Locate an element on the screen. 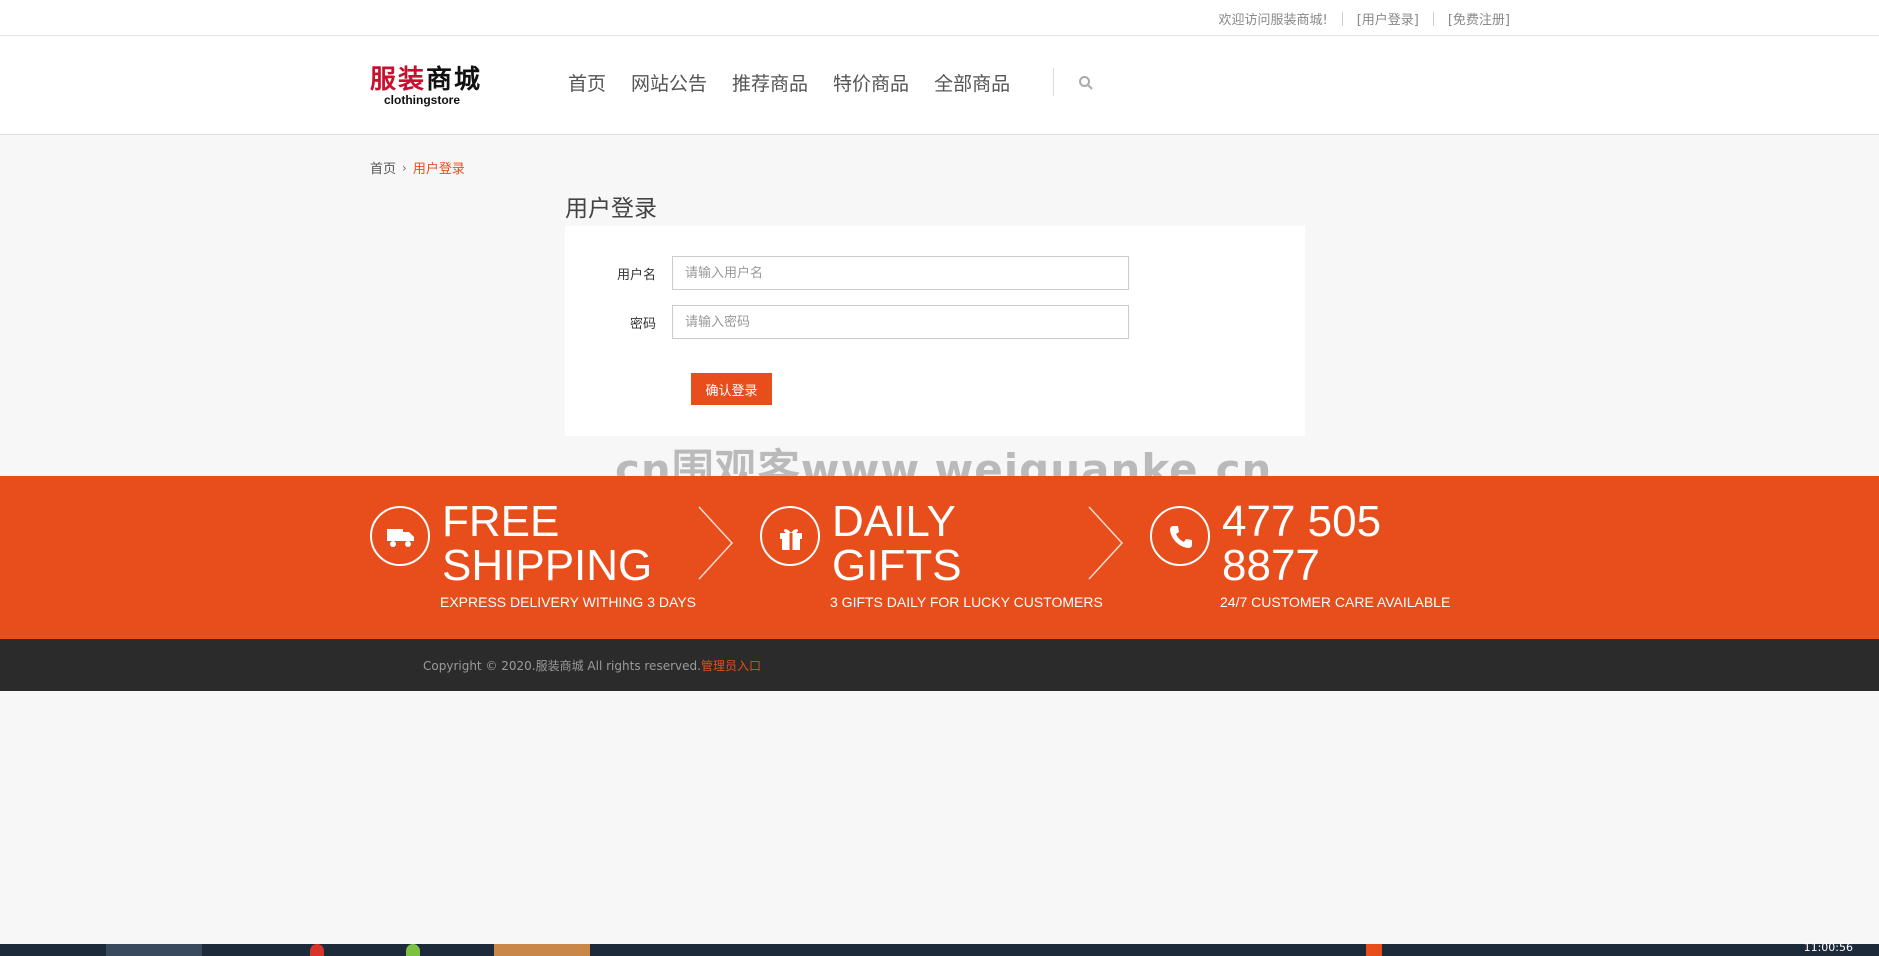 The width and height of the screenshot is (1879, 956). taskbar-clock: 11:00:56 is located at coordinates (1828, 947).